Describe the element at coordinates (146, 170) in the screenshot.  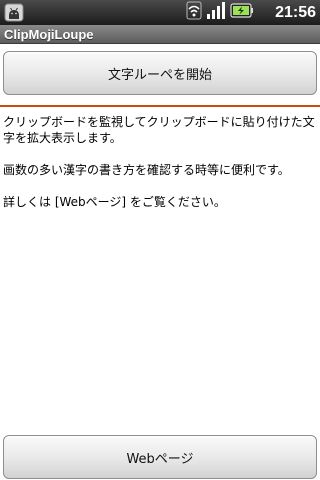
I see `description-paragraph: 画数の多い漢字の書き方を確認する時等に便利です。` at that location.